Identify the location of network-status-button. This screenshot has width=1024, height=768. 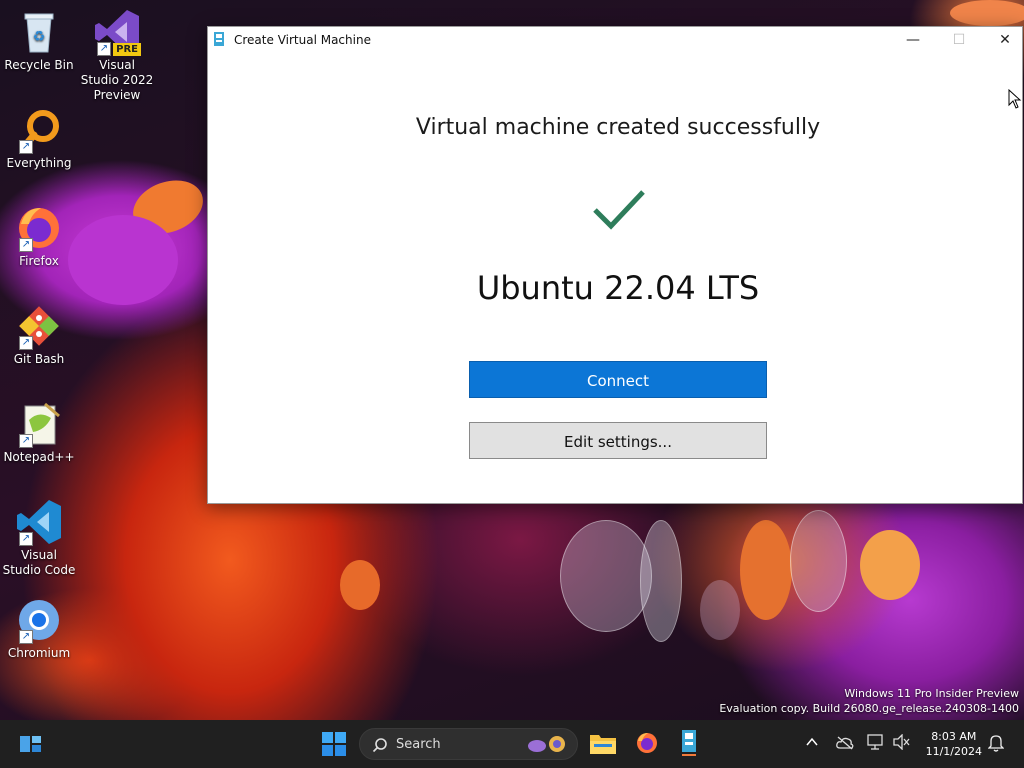
(876, 744).